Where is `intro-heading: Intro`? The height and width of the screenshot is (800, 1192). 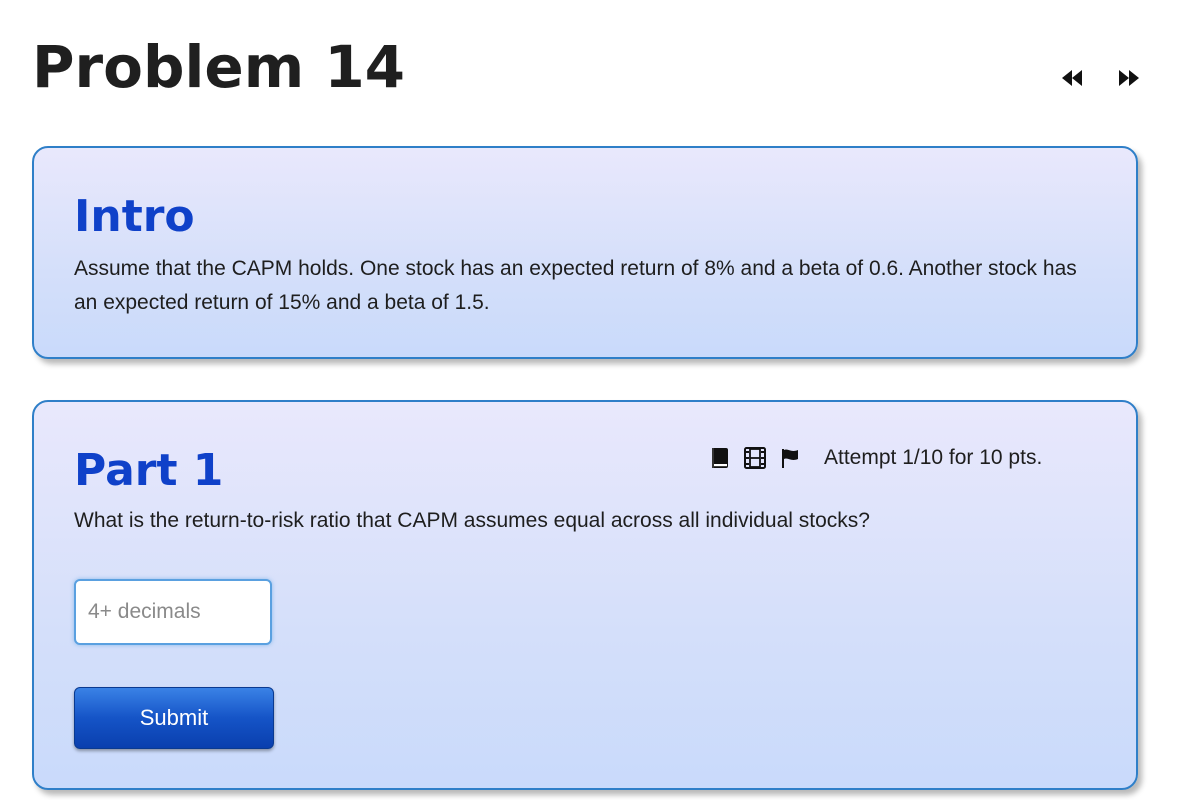 intro-heading: Intro is located at coordinates (134, 216).